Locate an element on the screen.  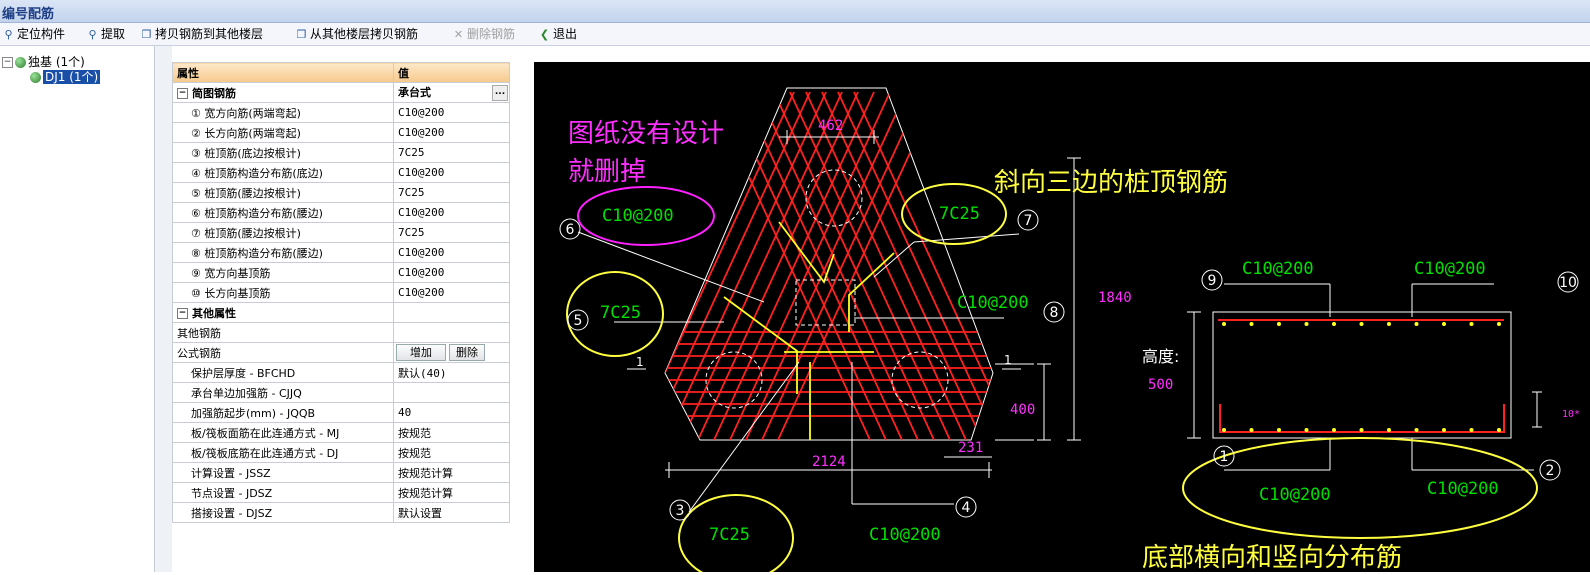
copy-from-floor-button: ❐ 从其他楼层拷贝钢筋 is located at coordinates (356, 34).